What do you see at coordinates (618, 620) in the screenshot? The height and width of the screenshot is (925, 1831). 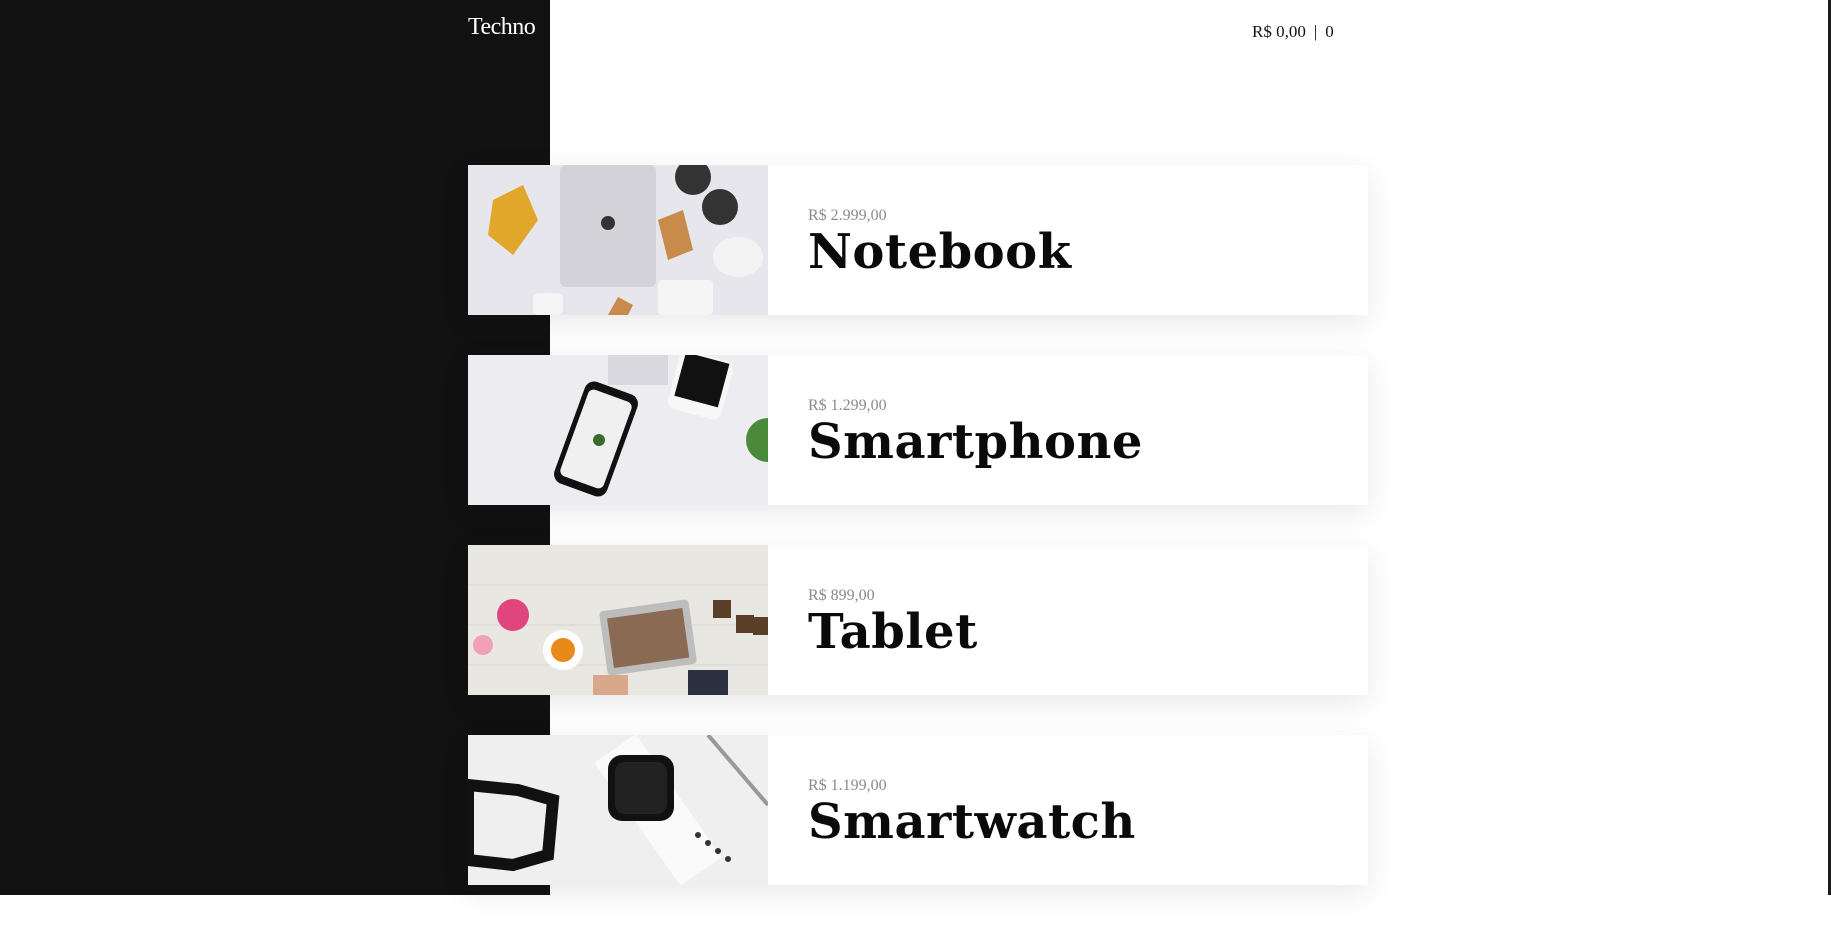 I see `product-image-tablet` at bounding box center [618, 620].